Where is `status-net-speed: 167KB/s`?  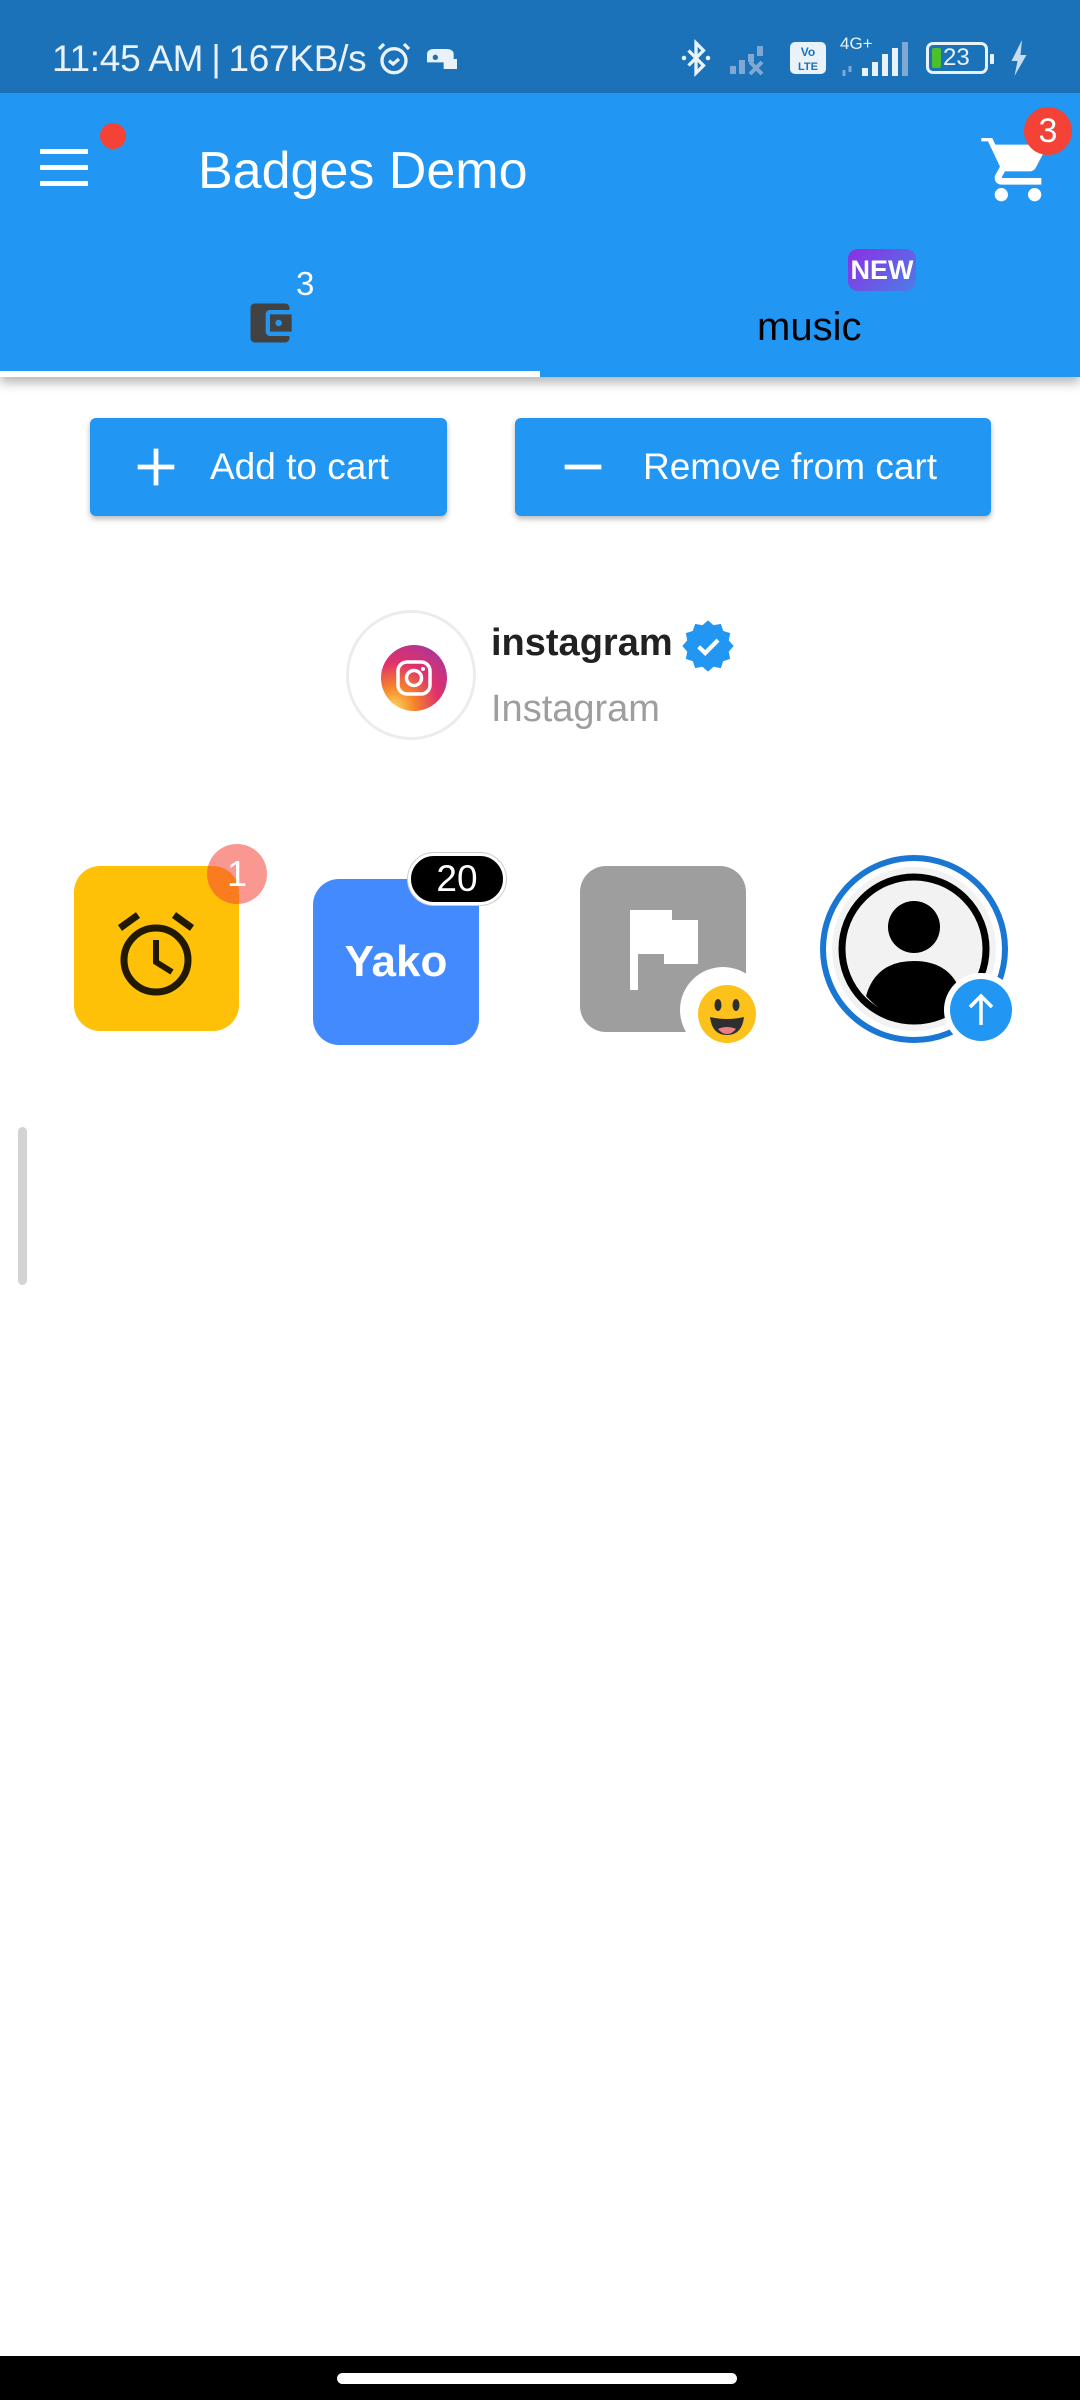
status-net-speed: 167KB/s is located at coordinates (297, 58).